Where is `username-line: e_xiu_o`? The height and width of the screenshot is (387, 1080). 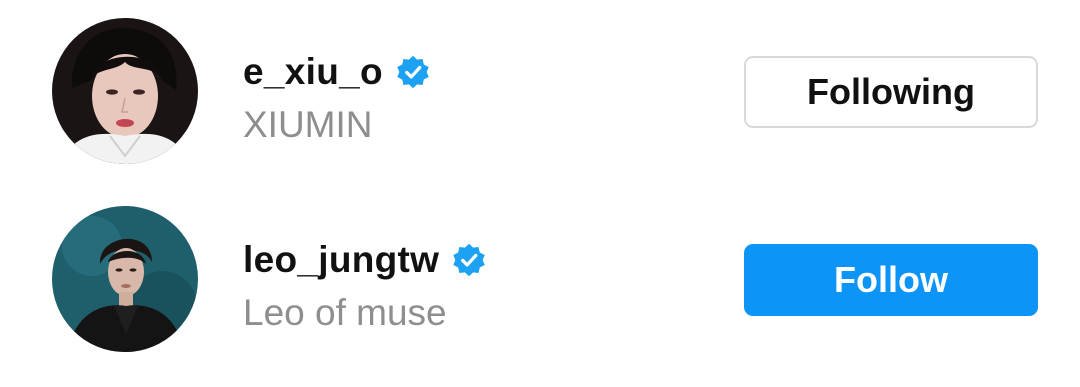
username-line: e_xiu_o is located at coordinates (337, 72).